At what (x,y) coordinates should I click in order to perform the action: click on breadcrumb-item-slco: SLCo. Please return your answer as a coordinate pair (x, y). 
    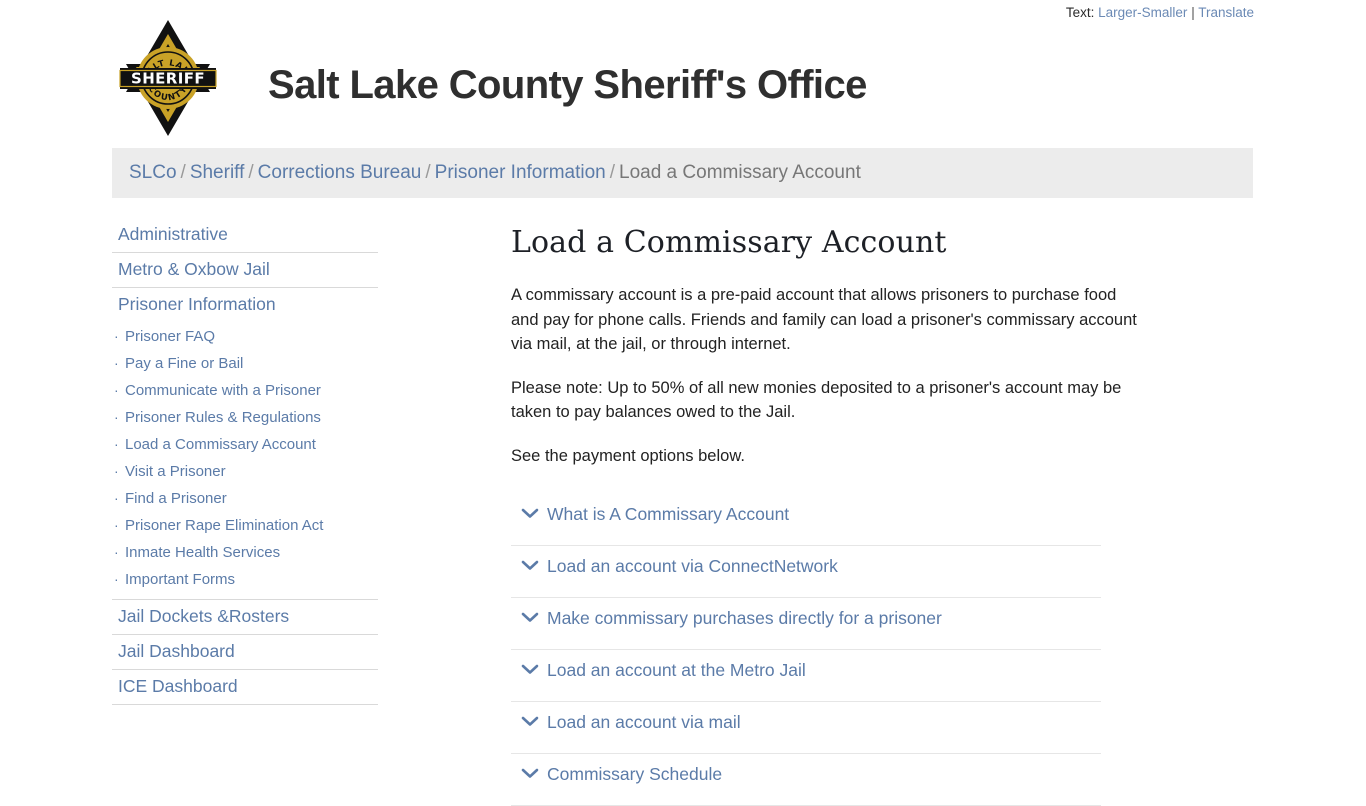
    Looking at the image, I should click on (153, 172).